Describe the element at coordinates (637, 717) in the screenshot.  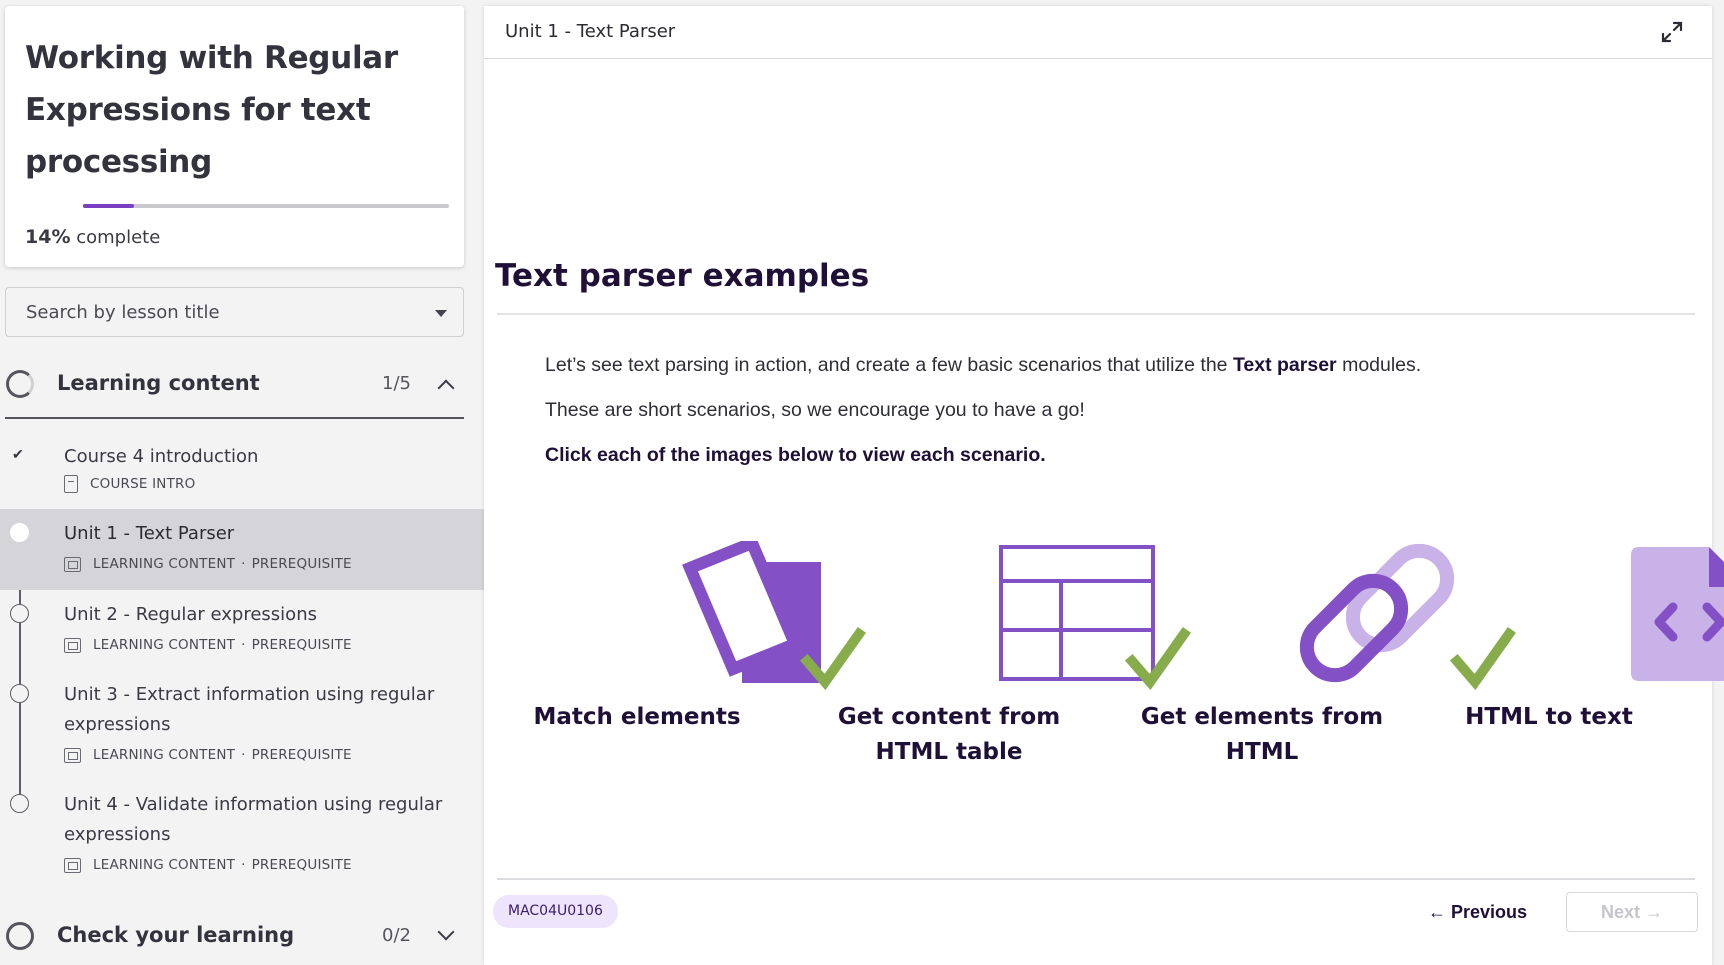
I see `scenario-card-label: Match elements` at that location.